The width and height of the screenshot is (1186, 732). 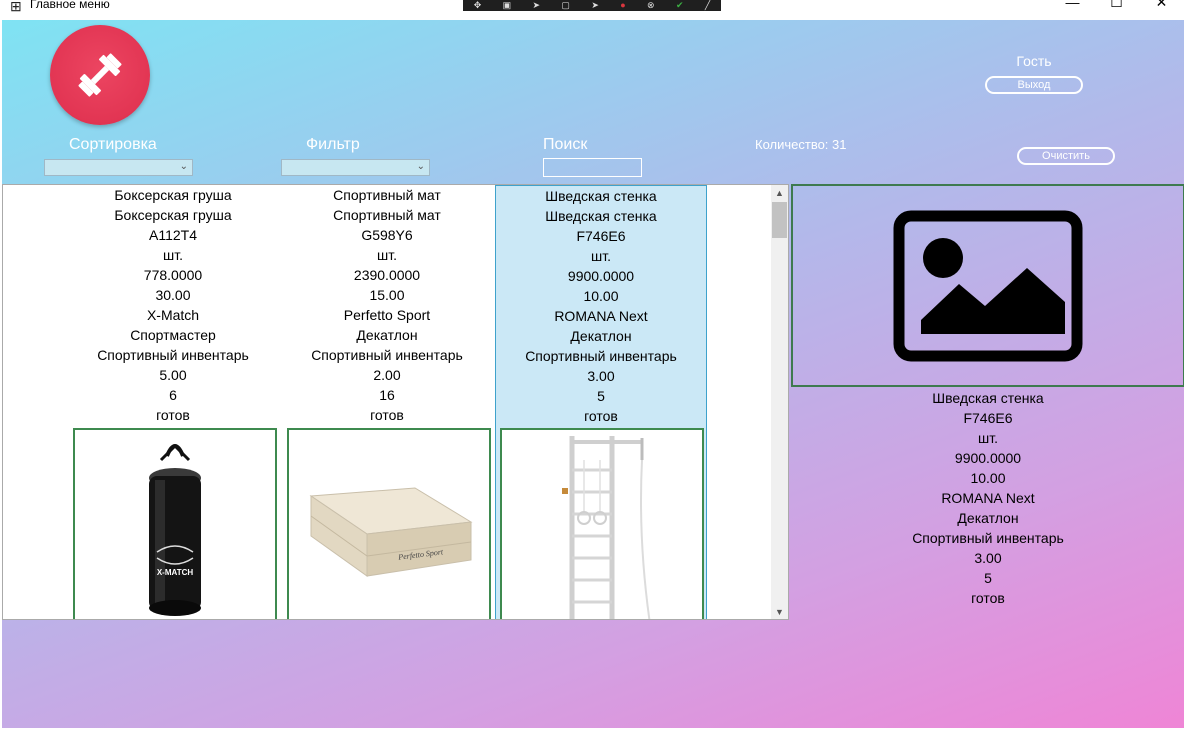 I want to click on minimize-button: —, so click(x=1072, y=7).